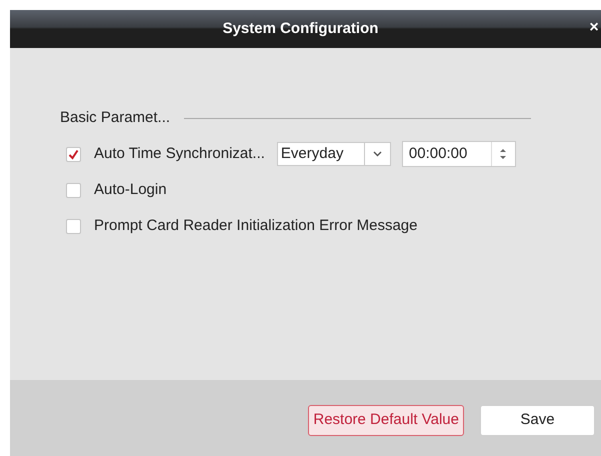 This screenshot has height=456, width=601. I want to click on frequency-dropdown: Everyday, so click(333, 154).